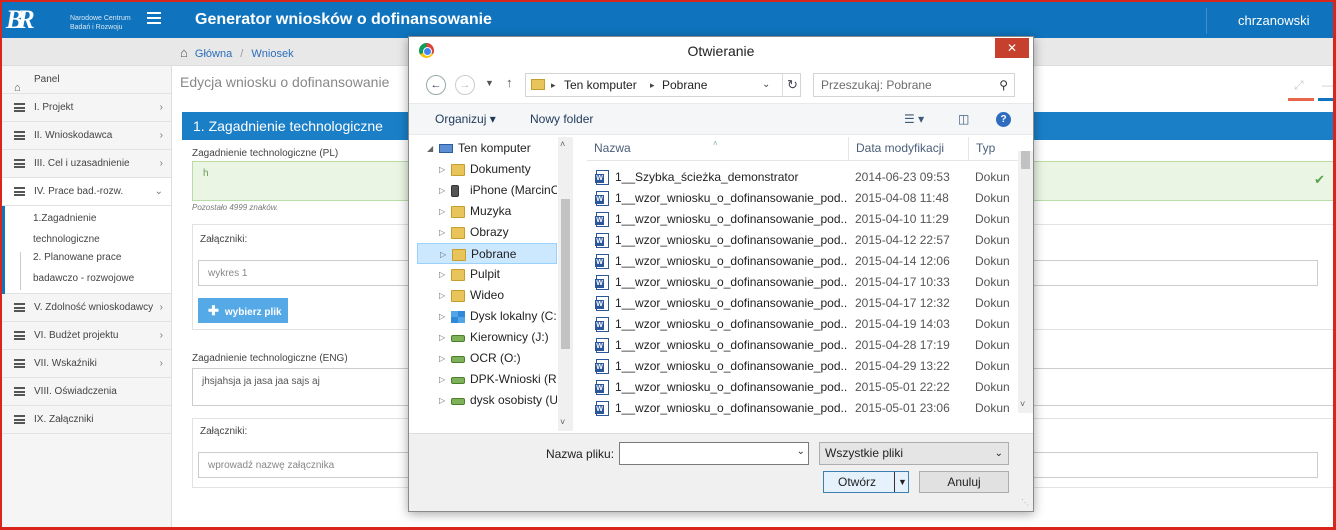 The height and width of the screenshot is (530, 1336). What do you see at coordinates (86, 308) in the screenshot?
I see `sidebar-item-zdolnosc: V. Zdolność wnioskodawcy ›` at bounding box center [86, 308].